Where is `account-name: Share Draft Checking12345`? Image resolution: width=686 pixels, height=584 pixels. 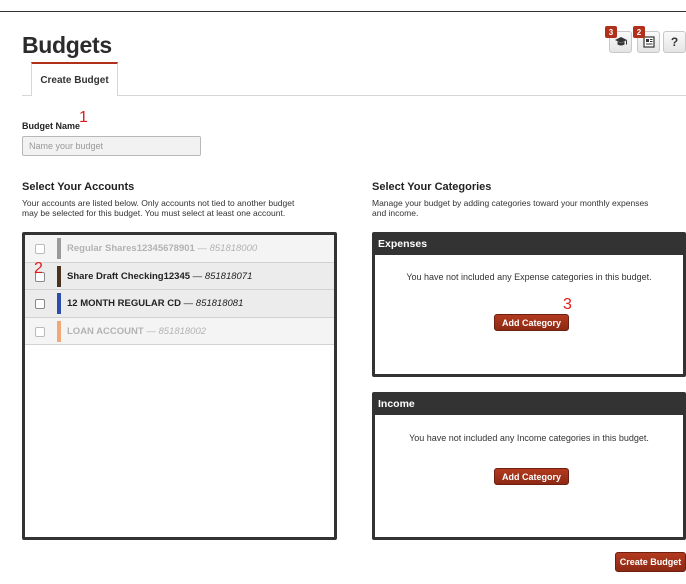
account-name: Share Draft Checking12345 is located at coordinates (129, 276).